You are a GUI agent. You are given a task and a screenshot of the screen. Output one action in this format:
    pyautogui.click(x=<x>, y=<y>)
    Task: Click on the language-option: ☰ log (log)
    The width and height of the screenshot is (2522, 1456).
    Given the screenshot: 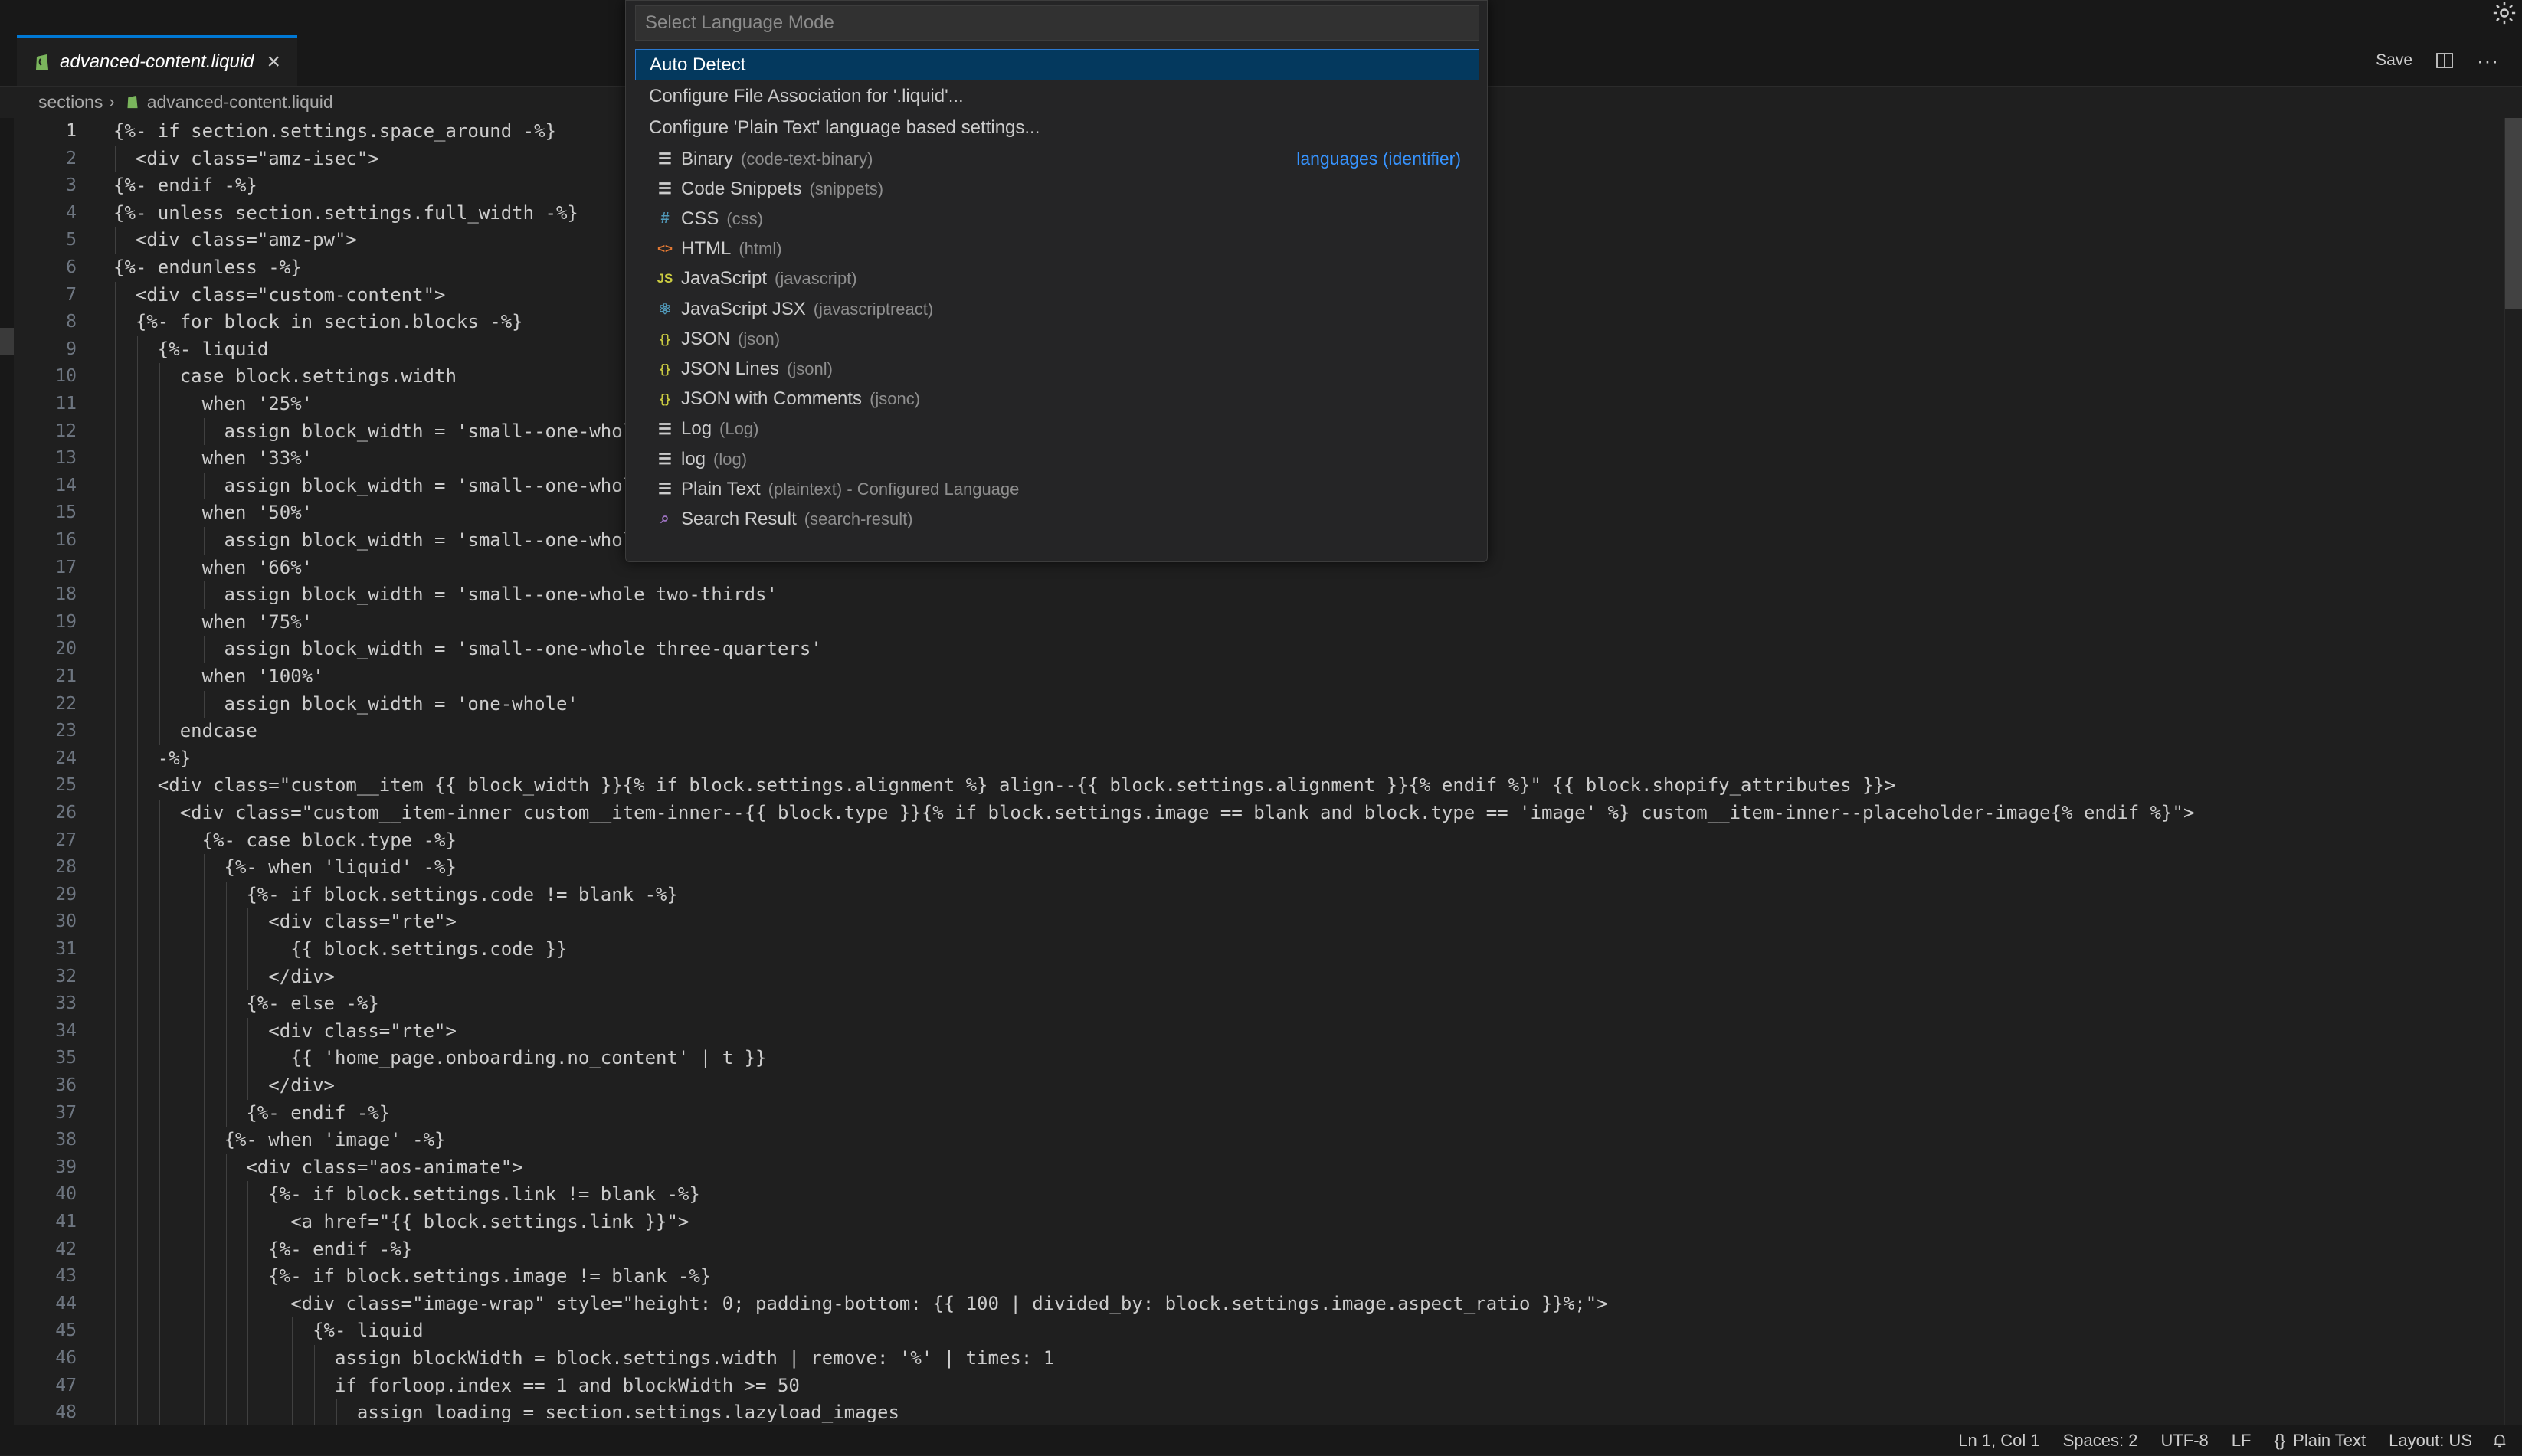 What is the action you would take?
    pyautogui.click(x=1057, y=459)
    